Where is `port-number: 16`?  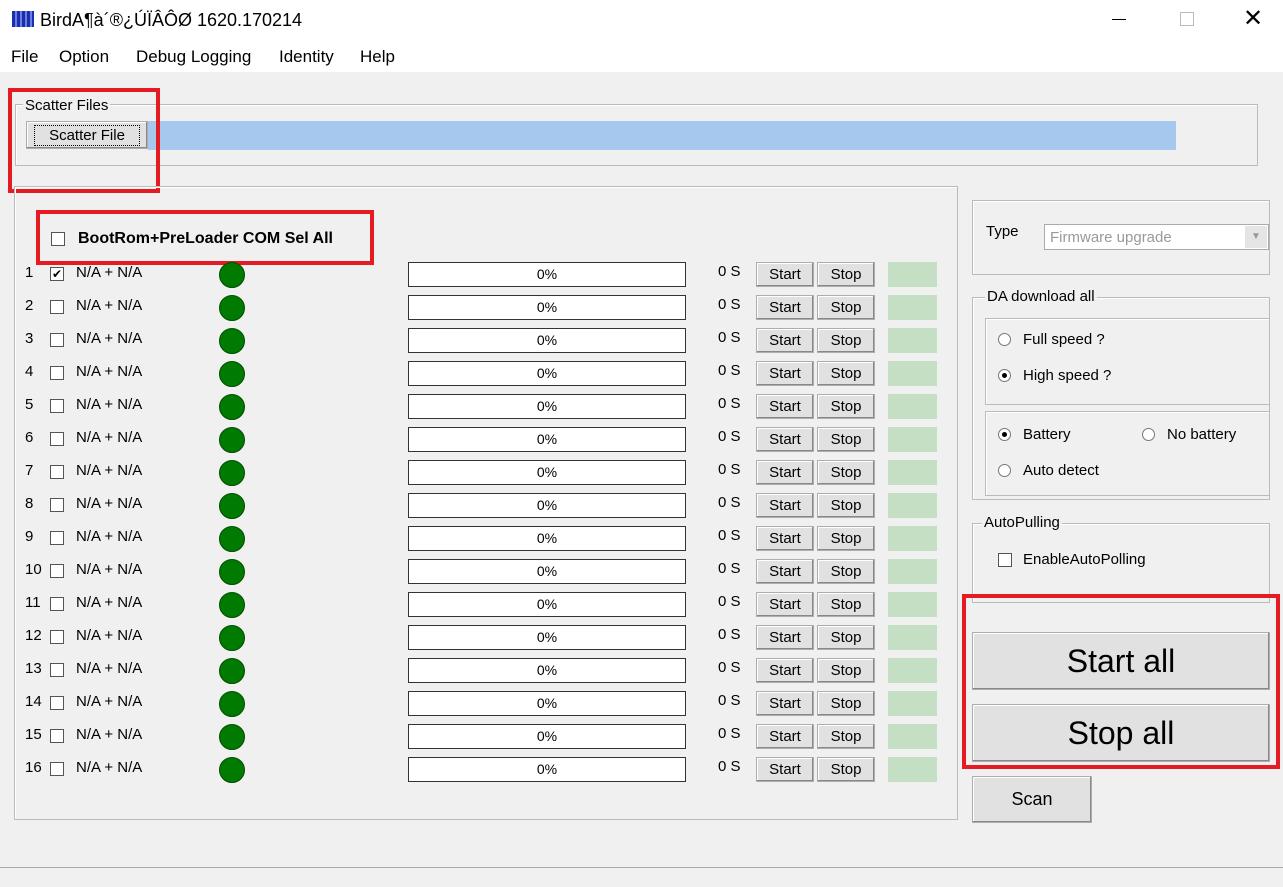
port-number: 16 is located at coordinates (33, 767).